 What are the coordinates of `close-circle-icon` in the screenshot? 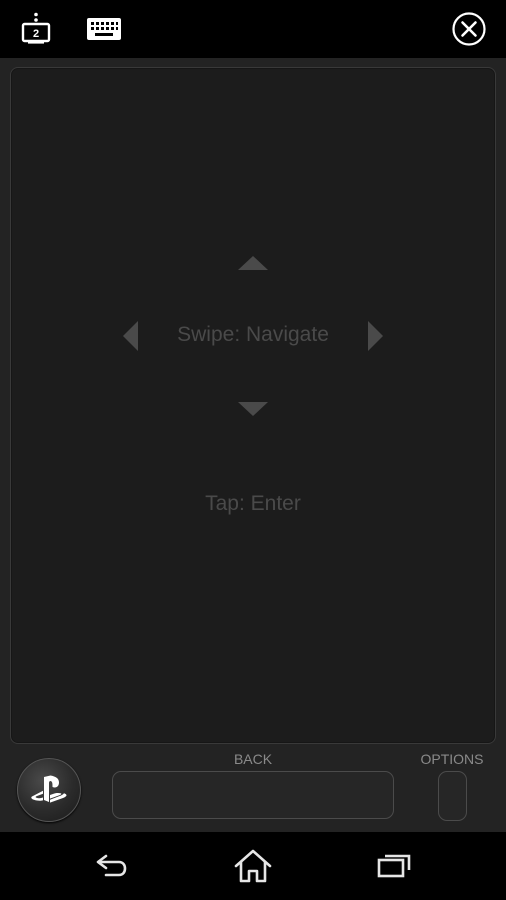 It's located at (469, 29).